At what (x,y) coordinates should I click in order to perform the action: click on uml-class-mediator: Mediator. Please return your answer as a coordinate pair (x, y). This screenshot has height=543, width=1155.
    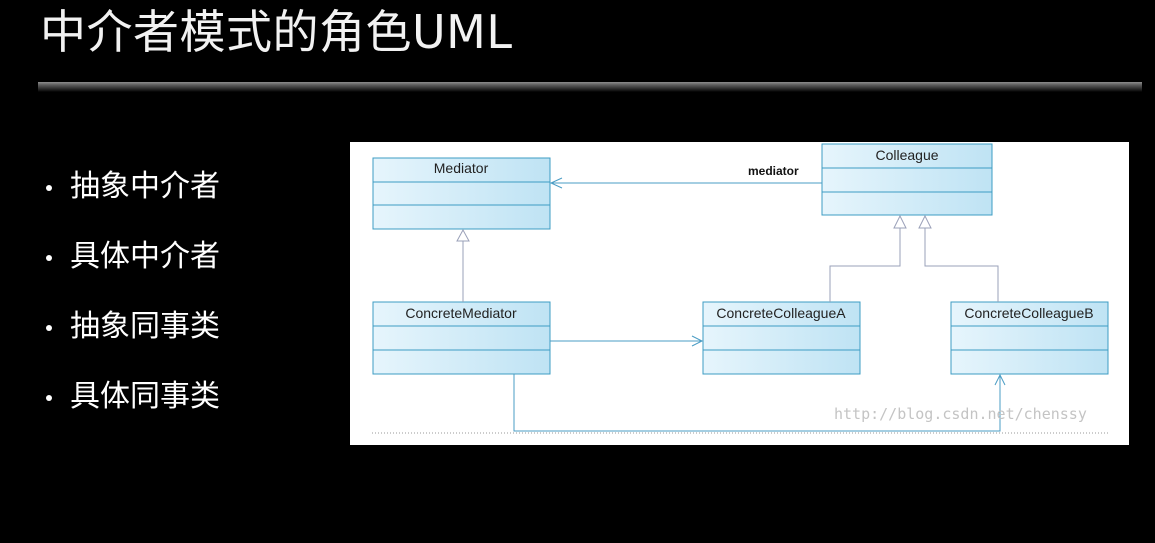
    Looking at the image, I should click on (461, 193).